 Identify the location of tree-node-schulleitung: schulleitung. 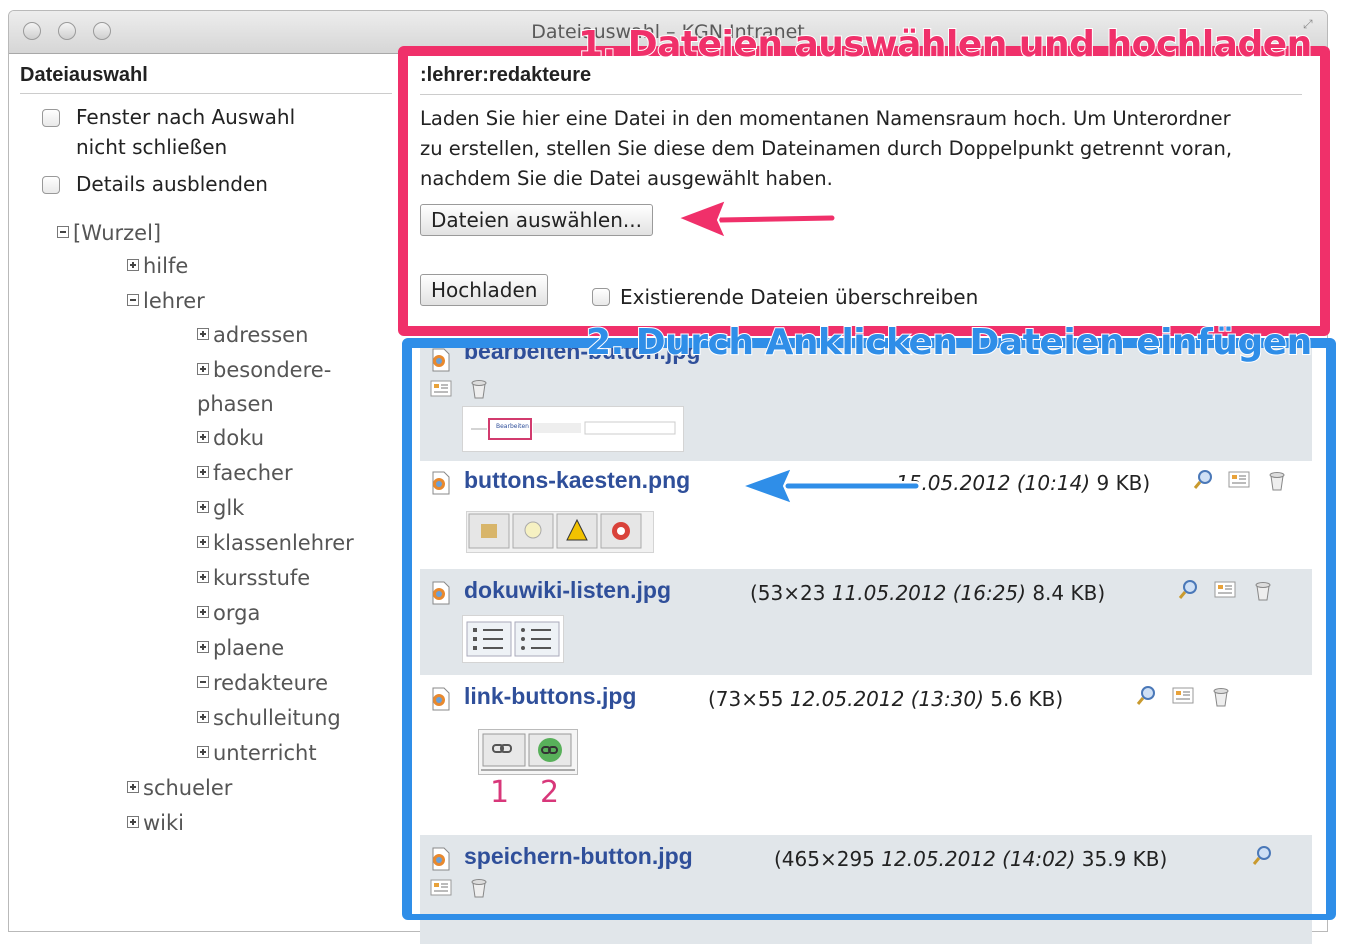
(269, 718).